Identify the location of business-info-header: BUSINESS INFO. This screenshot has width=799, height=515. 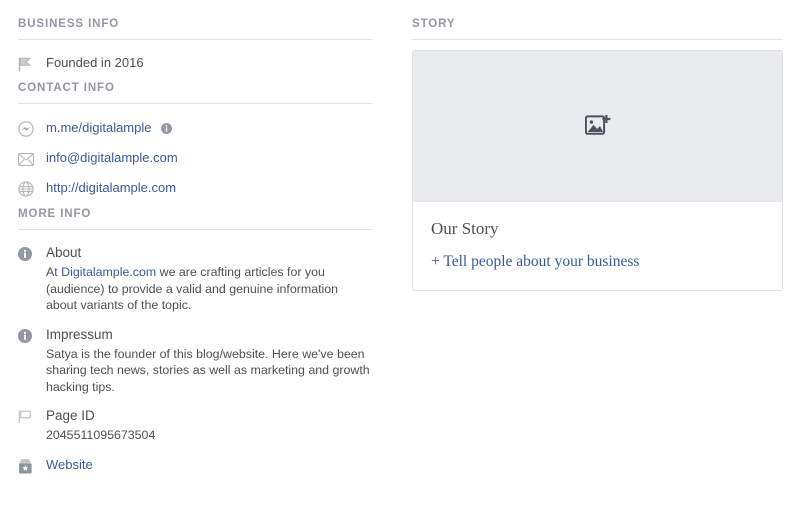
(69, 24).